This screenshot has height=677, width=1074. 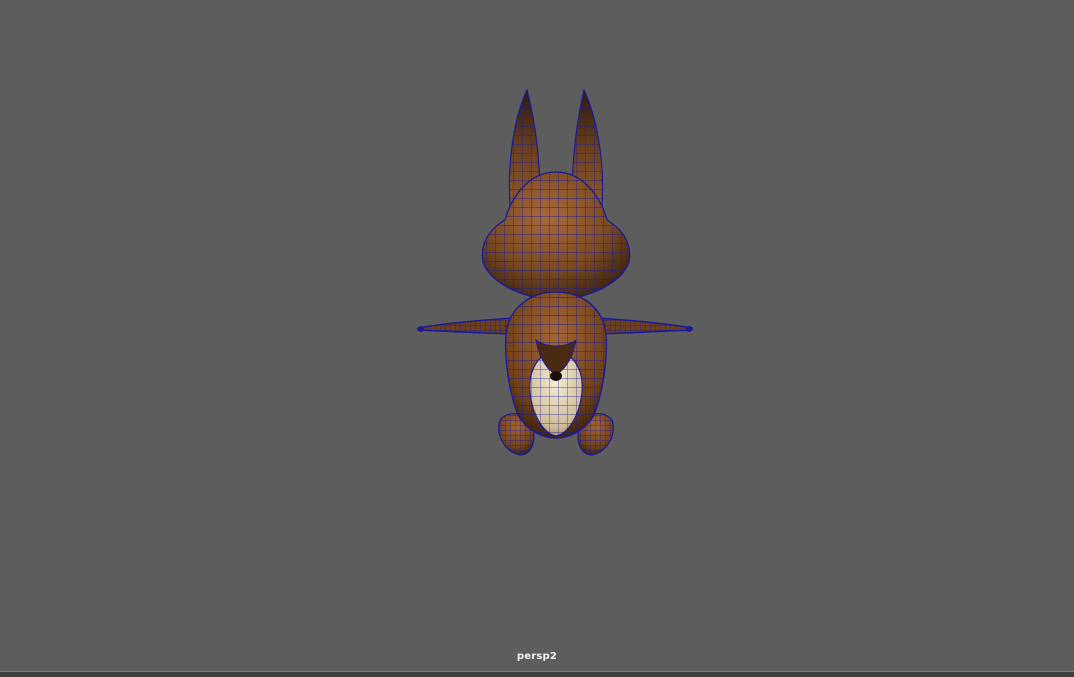 What do you see at coordinates (537, 674) in the screenshot?
I see `viewport-bottom-border` at bounding box center [537, 674].